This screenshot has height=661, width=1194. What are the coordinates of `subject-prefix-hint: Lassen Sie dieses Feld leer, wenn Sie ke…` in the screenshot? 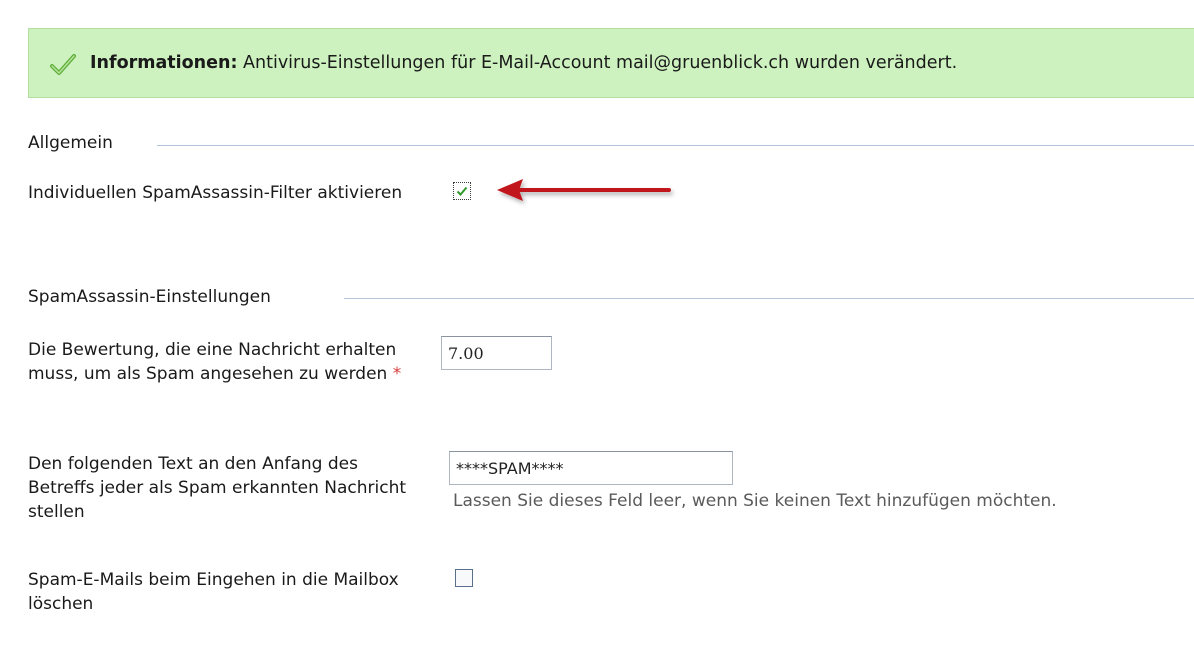 It's located at (755, 501).